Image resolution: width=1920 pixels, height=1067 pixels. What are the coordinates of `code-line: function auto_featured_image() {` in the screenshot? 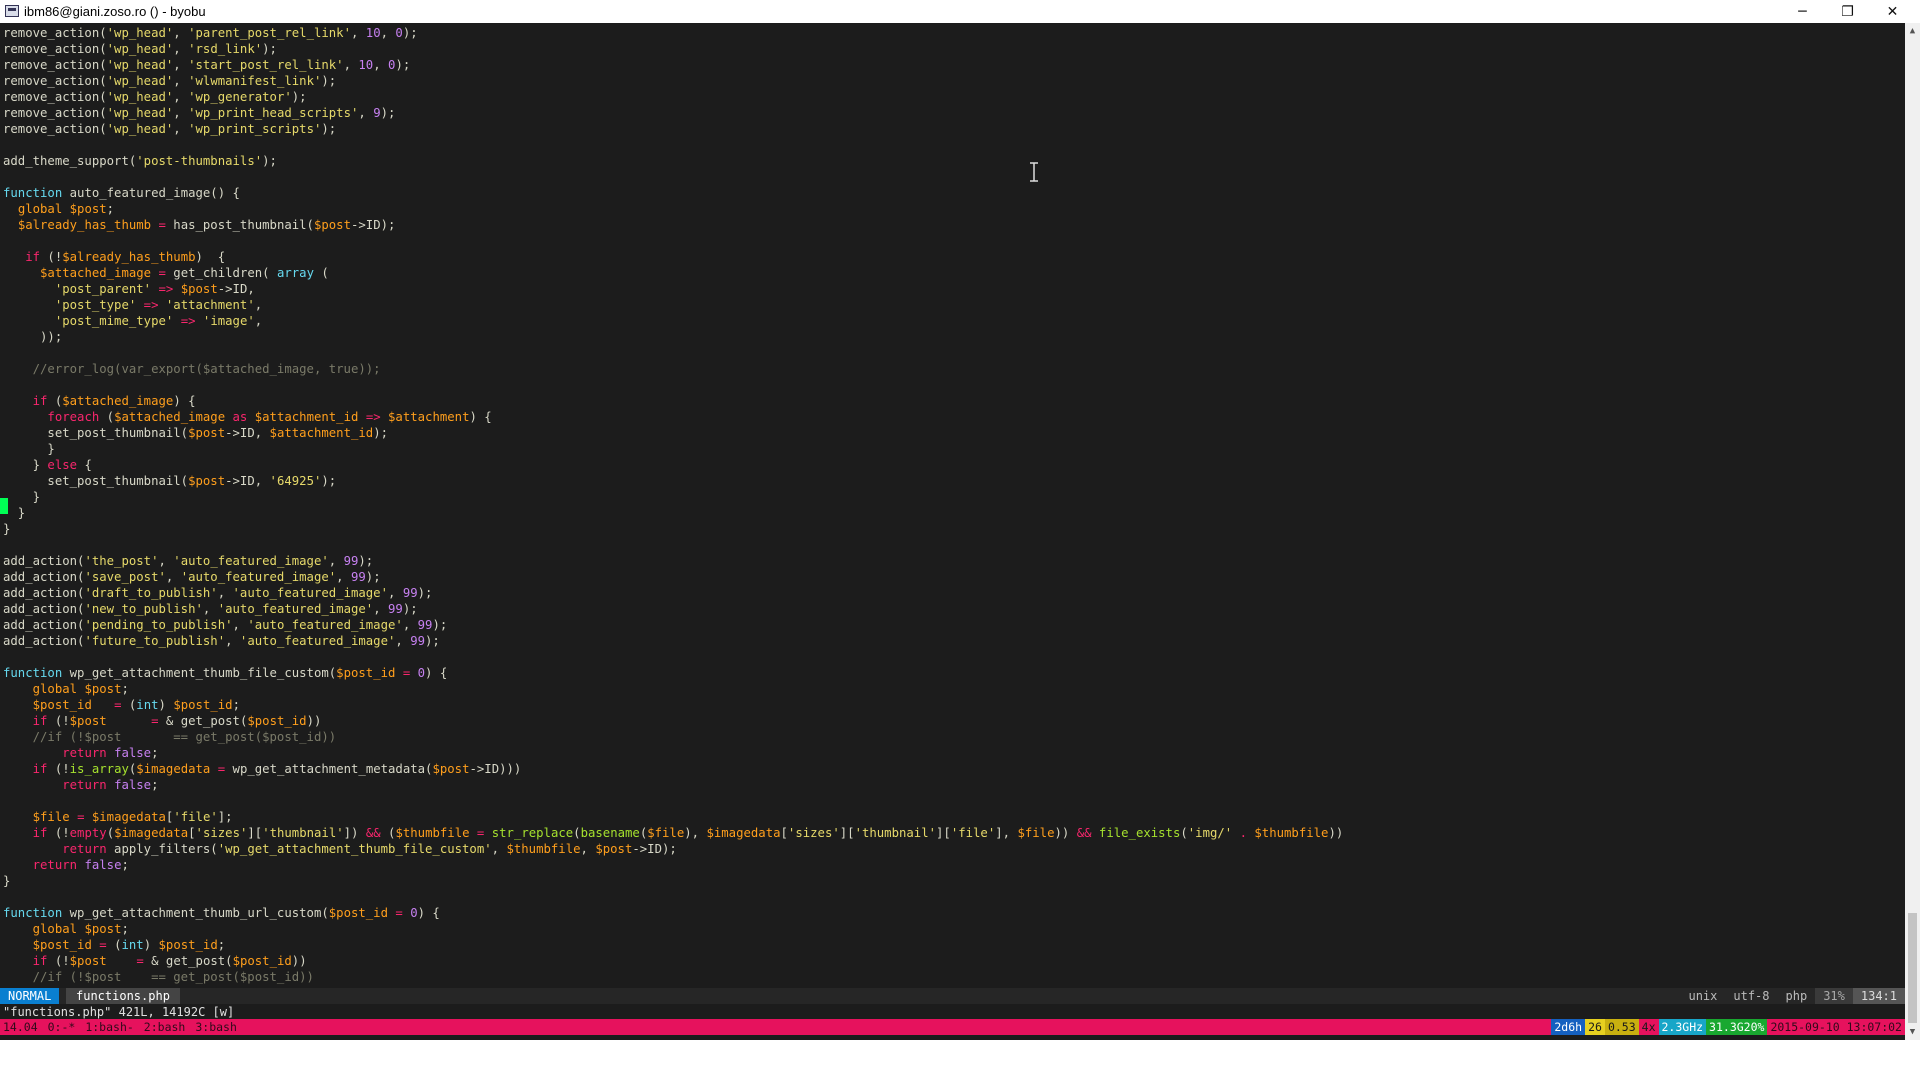 It's located at (948, 193).